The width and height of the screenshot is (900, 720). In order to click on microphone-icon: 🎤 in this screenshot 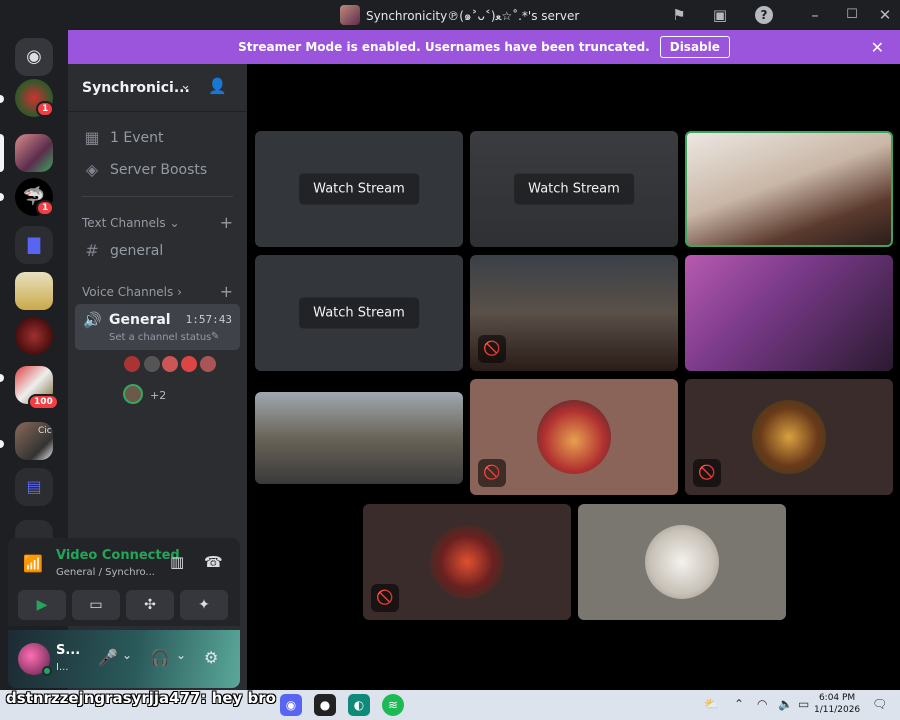, I will do `click(108, 657)`.